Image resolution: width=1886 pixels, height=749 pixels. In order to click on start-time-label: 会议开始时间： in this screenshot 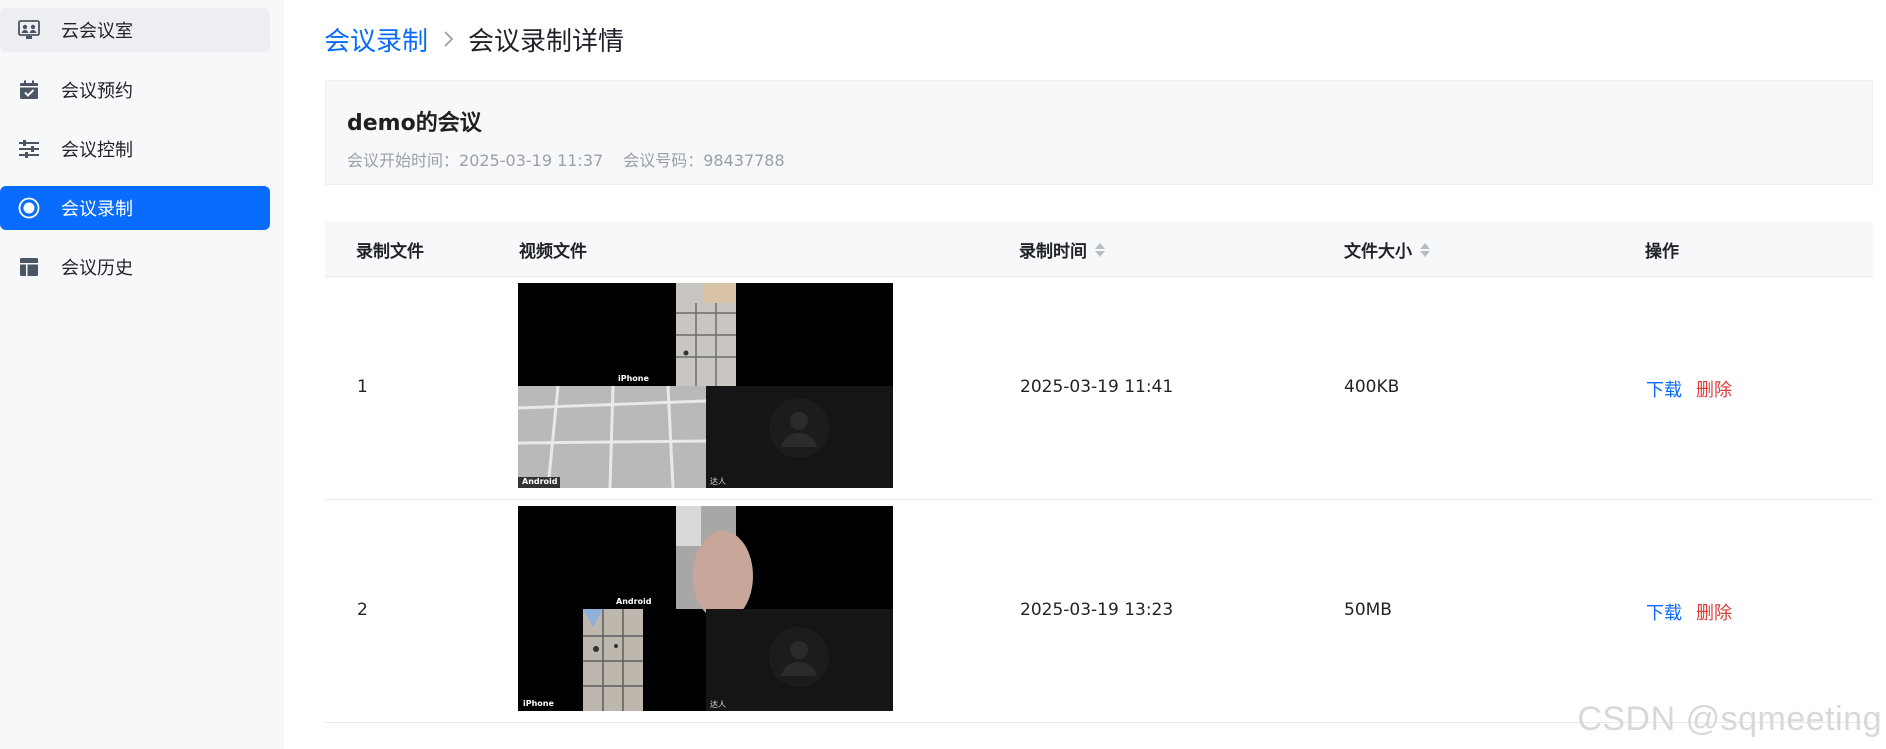, I will do `click(403, 160)`.